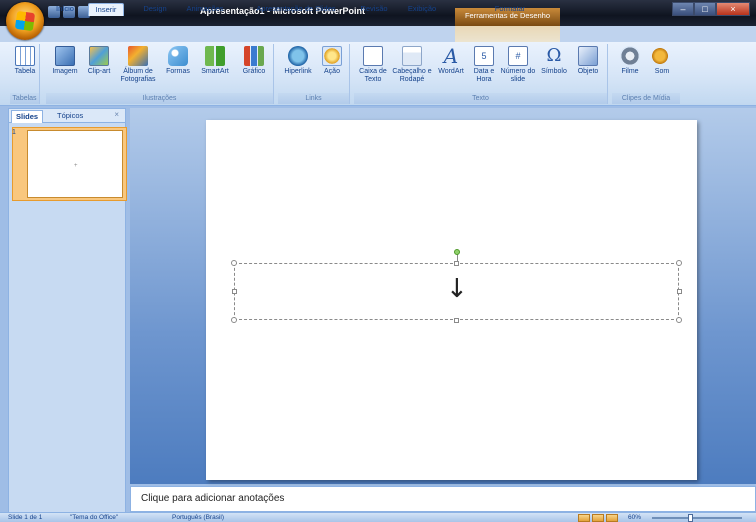 This screenshot has width=756, height=522. I want to click on tabela-button: Tabela, so click(25, 61).